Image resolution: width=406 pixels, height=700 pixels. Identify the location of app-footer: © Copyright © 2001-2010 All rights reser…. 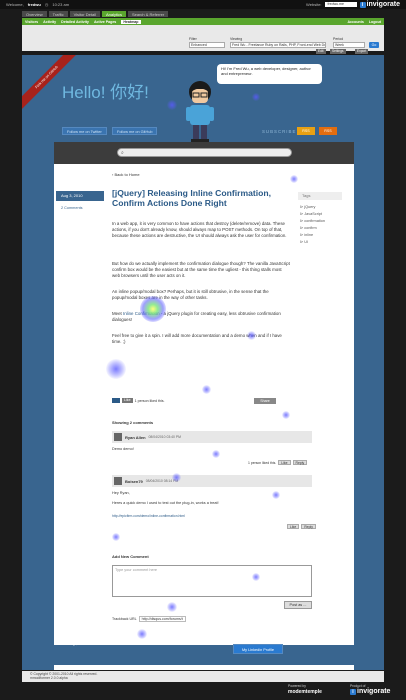
(203, 676).